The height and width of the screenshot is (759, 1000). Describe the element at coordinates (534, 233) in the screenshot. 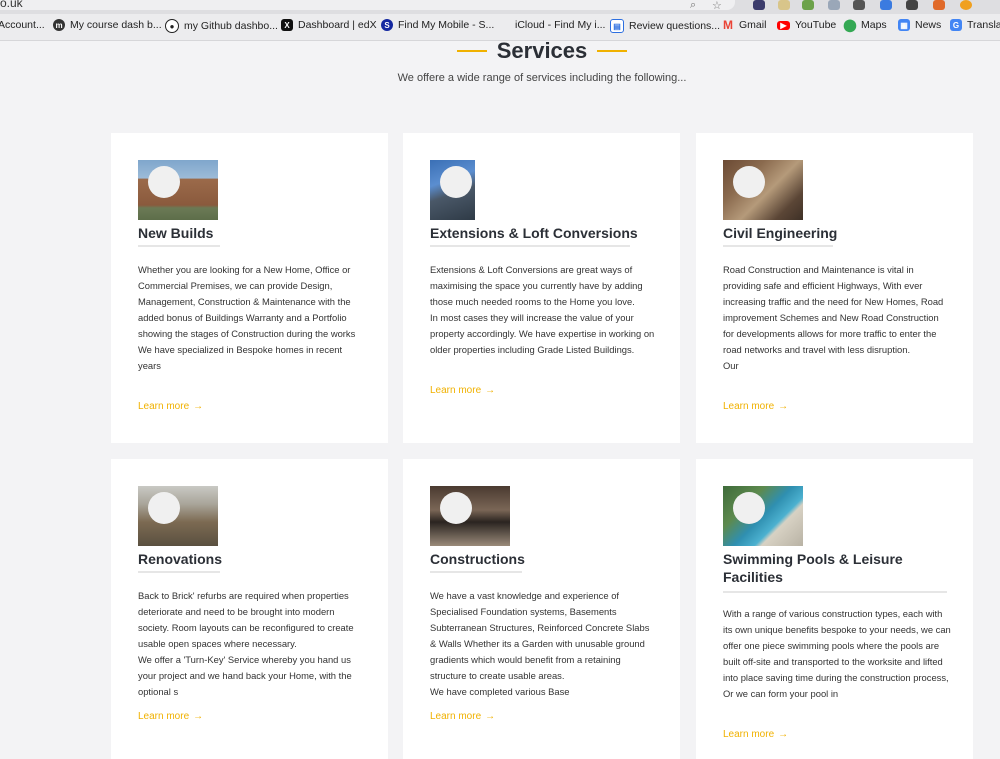

I see `service-title: Extensions & Loft Conversions` at that location.